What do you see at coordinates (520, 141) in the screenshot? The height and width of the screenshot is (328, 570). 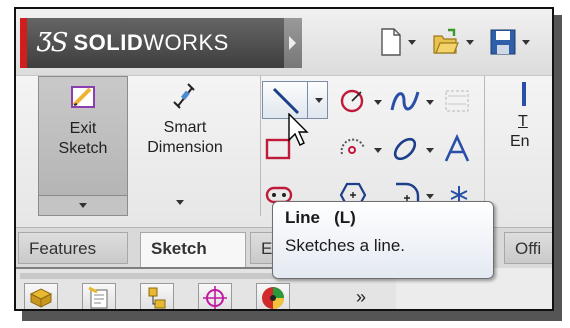 I see `partial-command-label-line2: En` at bounding box center [520, 141].